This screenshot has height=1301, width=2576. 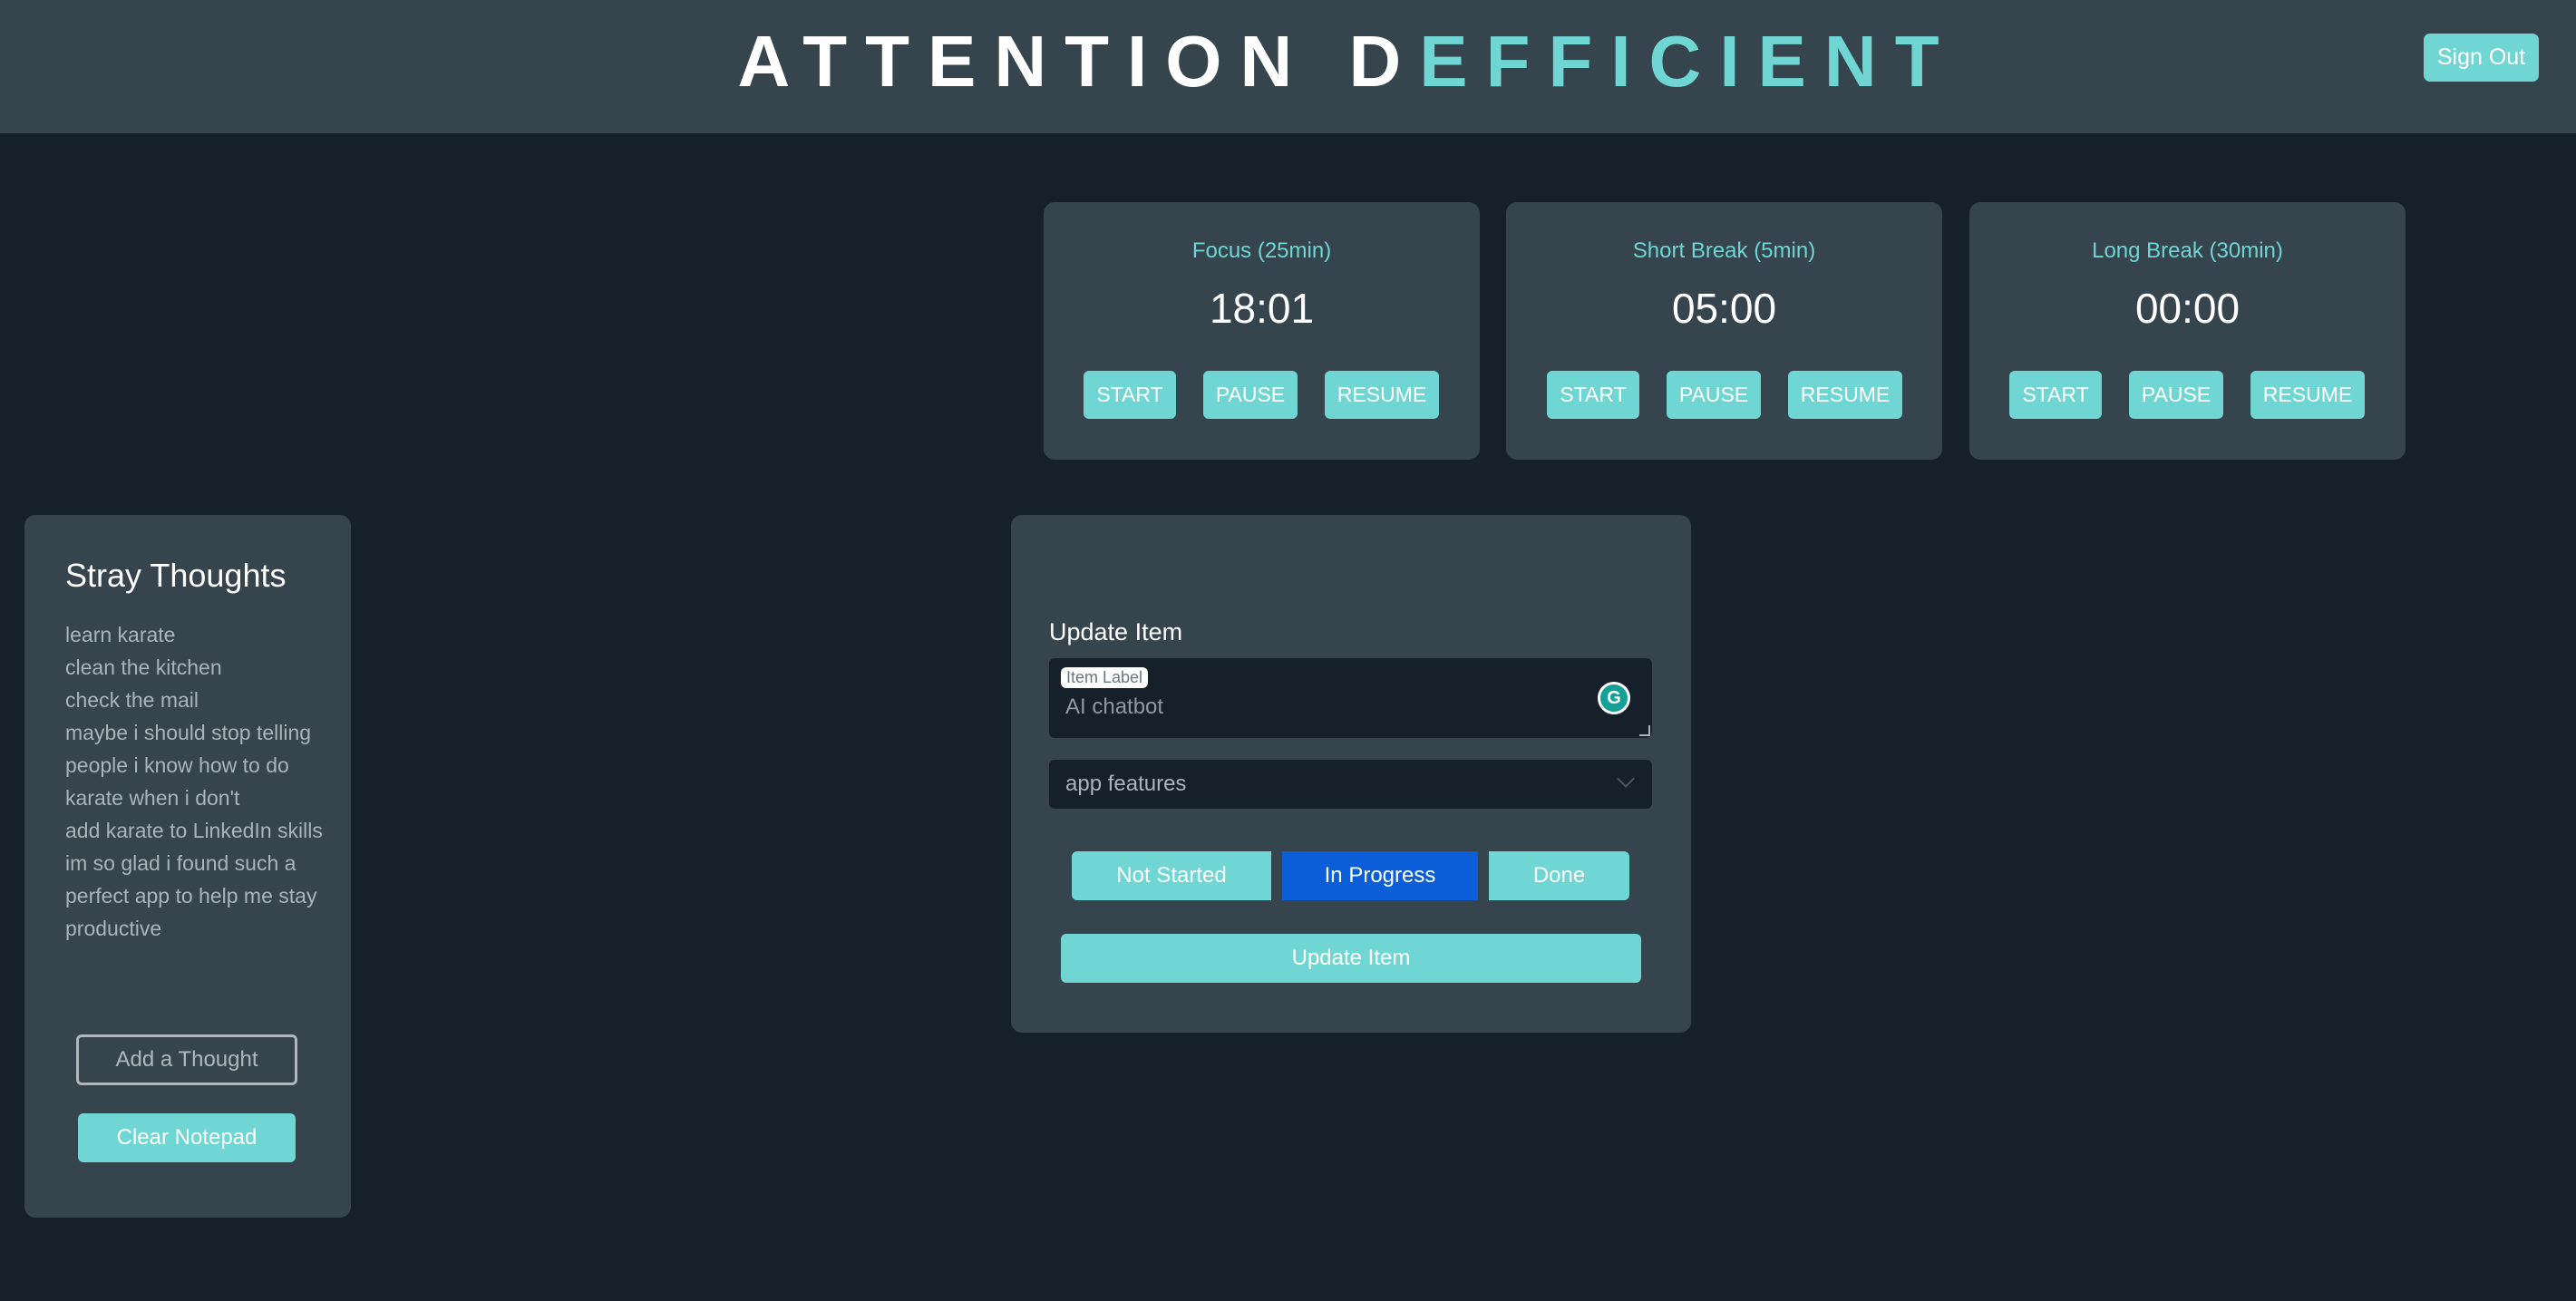 What do you see at coordinates (1724, 251) in the screenshot?
I see `timer-title: Short Break (5min)` at bounding box center [1724, 251].